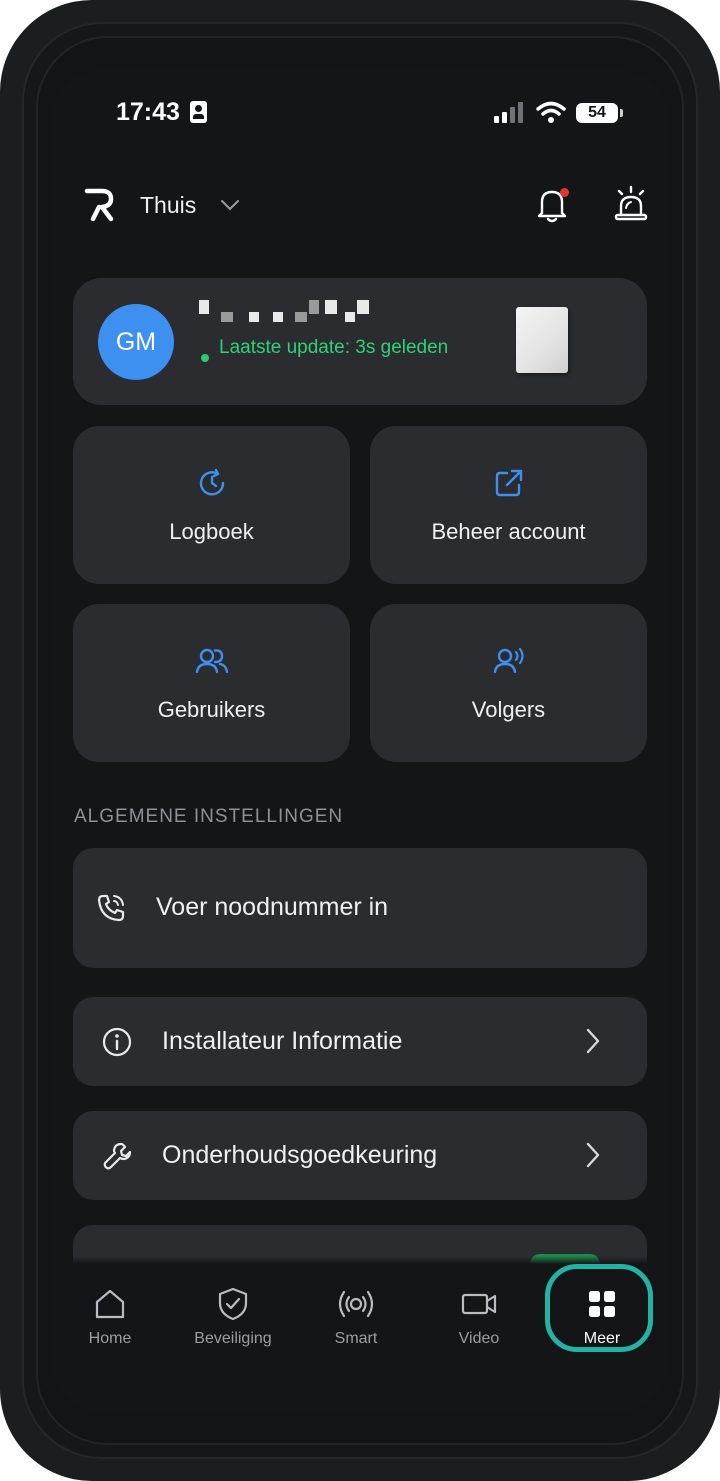 The height and width of the screenshot is (1481, 720). Describe the element at coordinates (302, 311) in the screenshot. I see `account-name-redacted` at that location.